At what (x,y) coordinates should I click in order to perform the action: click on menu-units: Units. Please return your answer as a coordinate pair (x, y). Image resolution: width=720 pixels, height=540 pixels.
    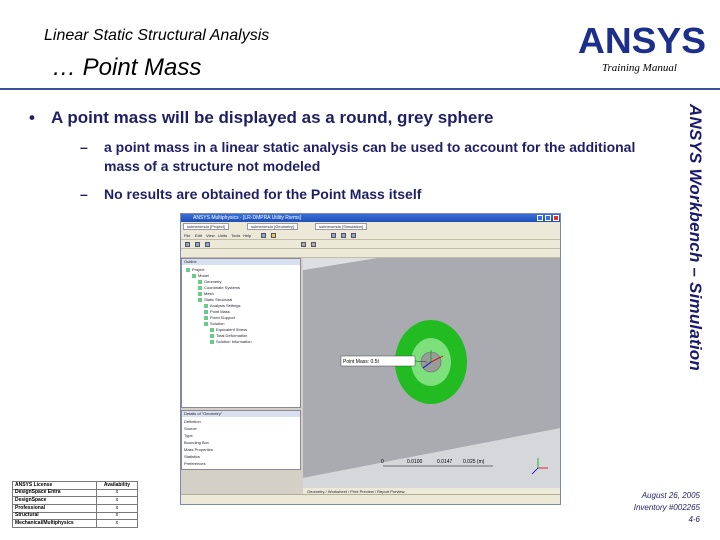
    Looking at the image, I should click on (223, 235).